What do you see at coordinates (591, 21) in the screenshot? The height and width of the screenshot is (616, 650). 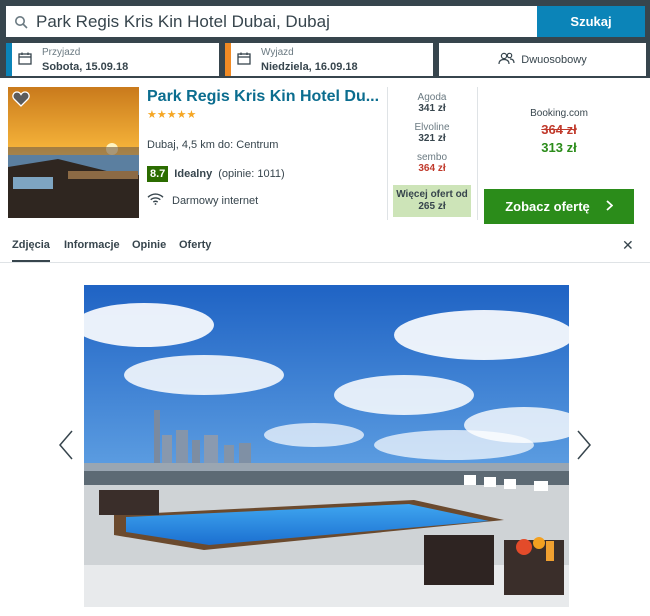 I see `search-button: Szukaj` at bounding box center [591, 21].